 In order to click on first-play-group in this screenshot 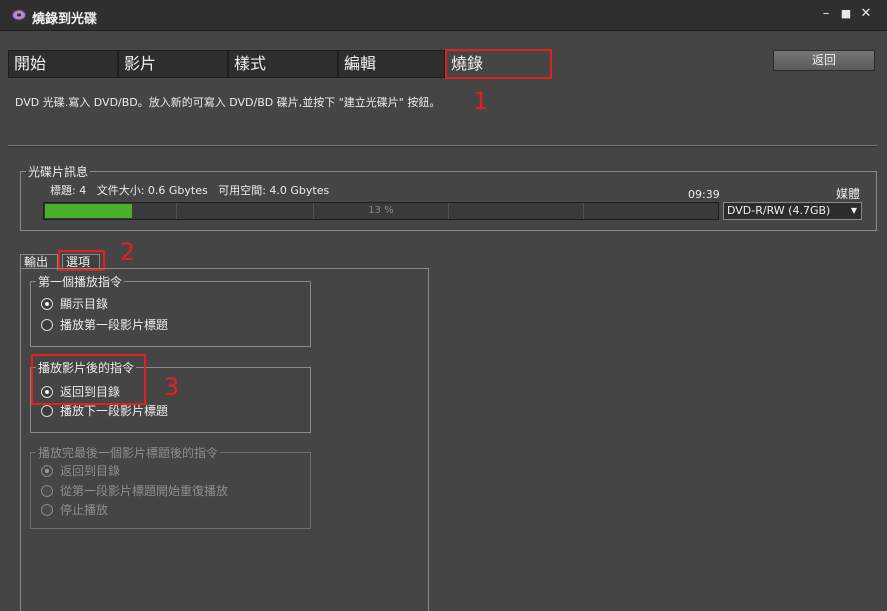, I will do `click(170, 314)`.